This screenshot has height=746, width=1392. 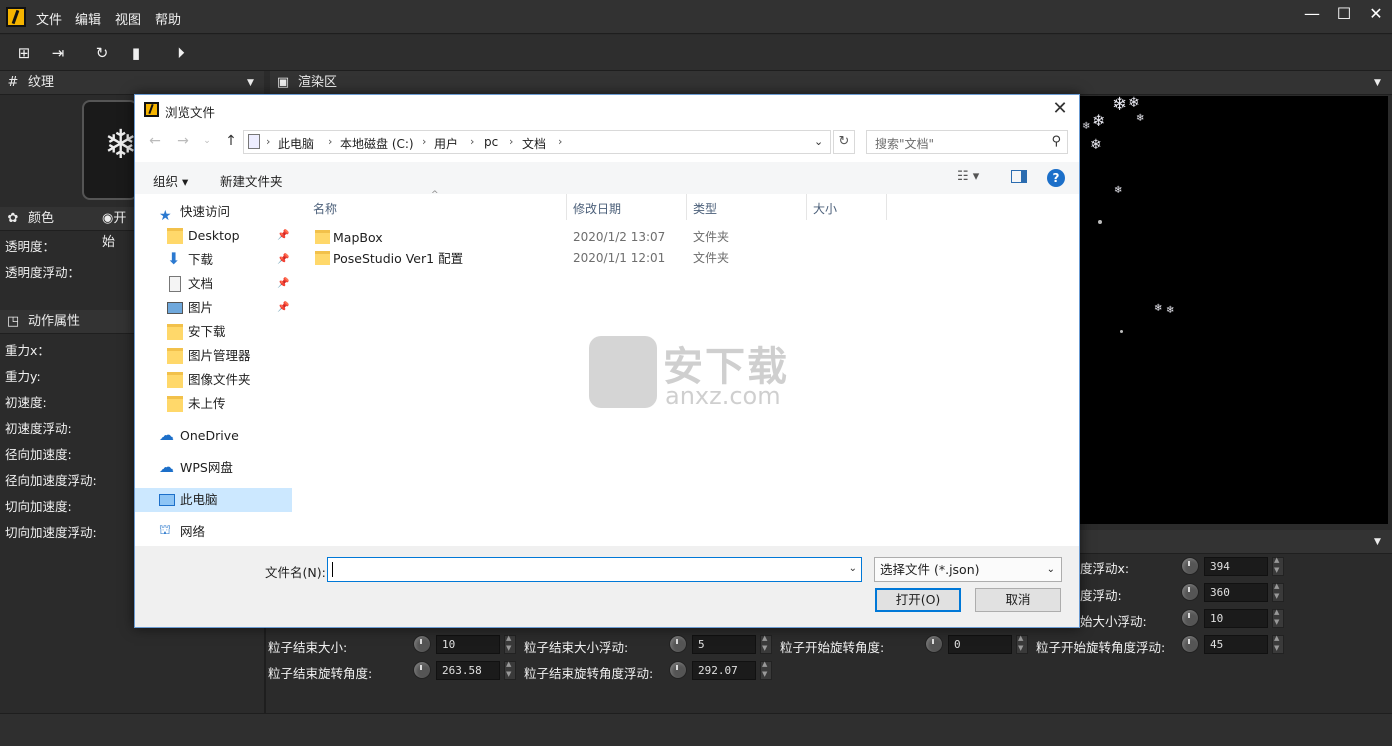 What do you see at coordinates (1344, 15) in the screenshot?
I see `maximize-button: ☐` at bounding box center [1344, 15].